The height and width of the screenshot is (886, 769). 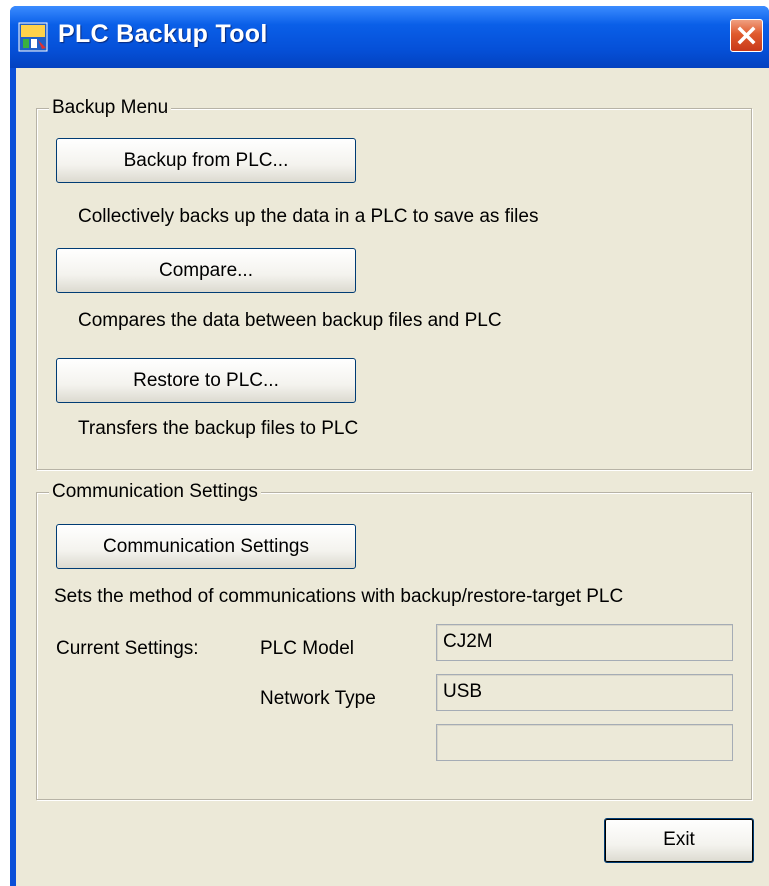 What do you see at coordinates (679, 840) in the screenshot?
I see `exit-button: Exit` at bounding box center [679, 840].